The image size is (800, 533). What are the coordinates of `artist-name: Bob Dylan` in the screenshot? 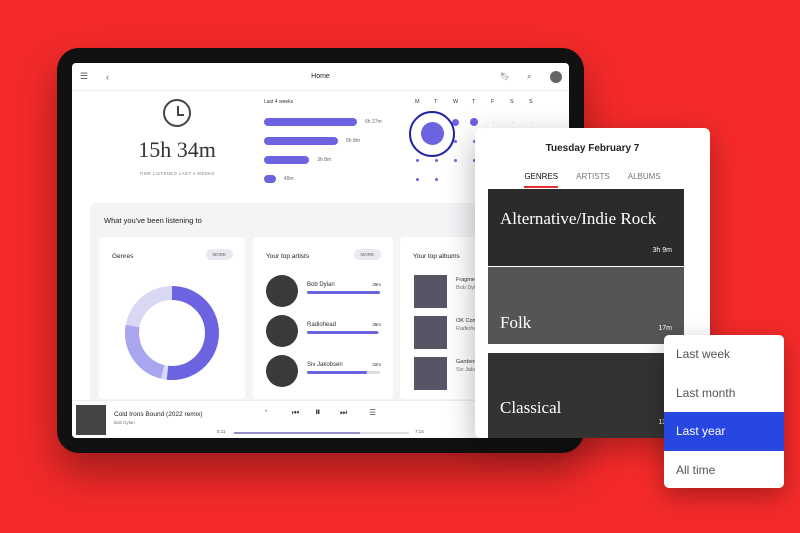 It's located at (321, 285).